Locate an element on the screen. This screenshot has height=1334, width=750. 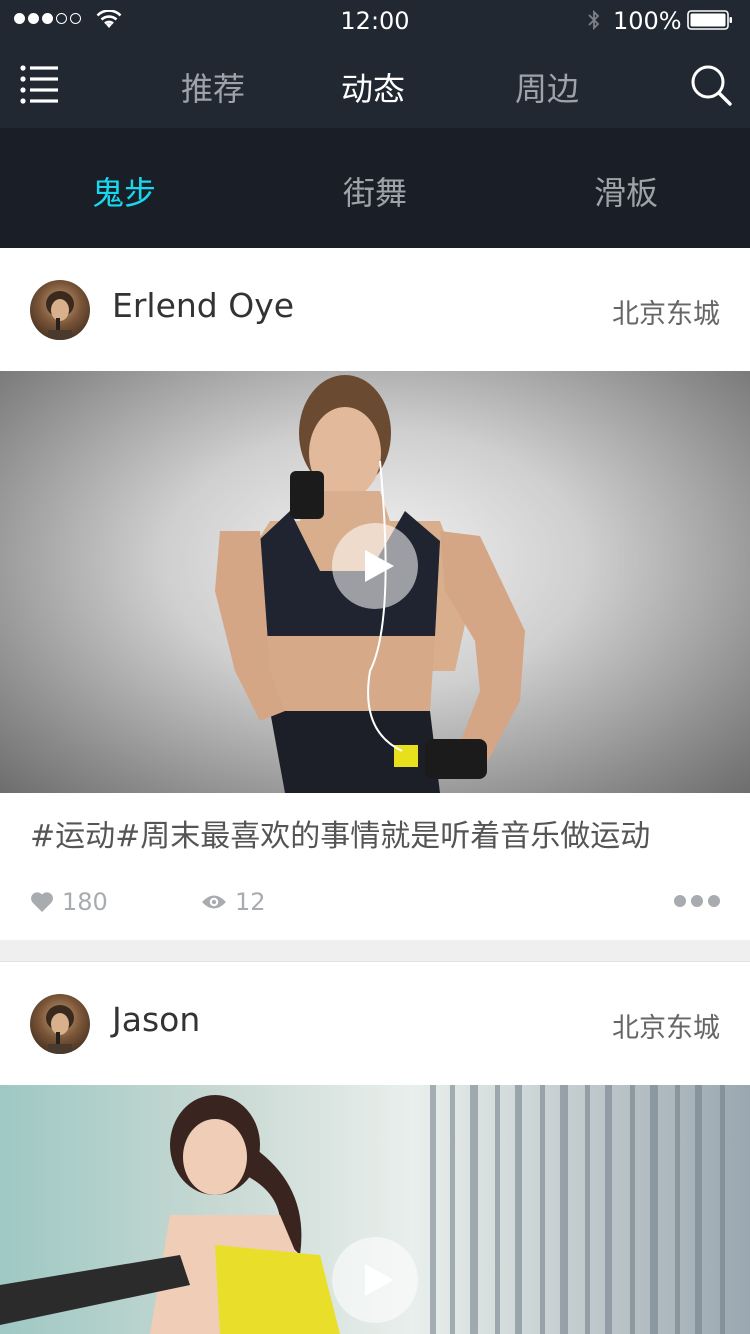
sub-tab-skateboard: 滑板 is located at coordinates (626, 191).